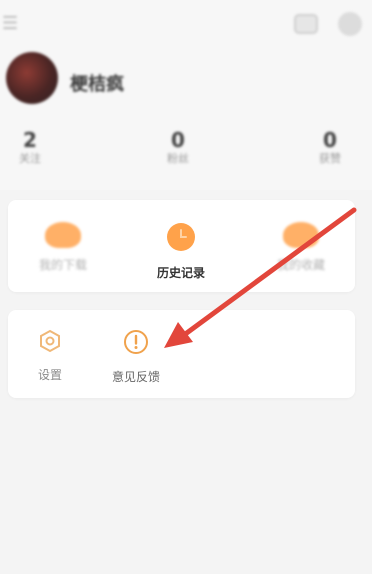 The width and height of the screenshot is (372, 574). What do you see at coordinates (30, 140) in the screenshot?
I see `stat-following-value: 2` at bounding box center [30, 140].